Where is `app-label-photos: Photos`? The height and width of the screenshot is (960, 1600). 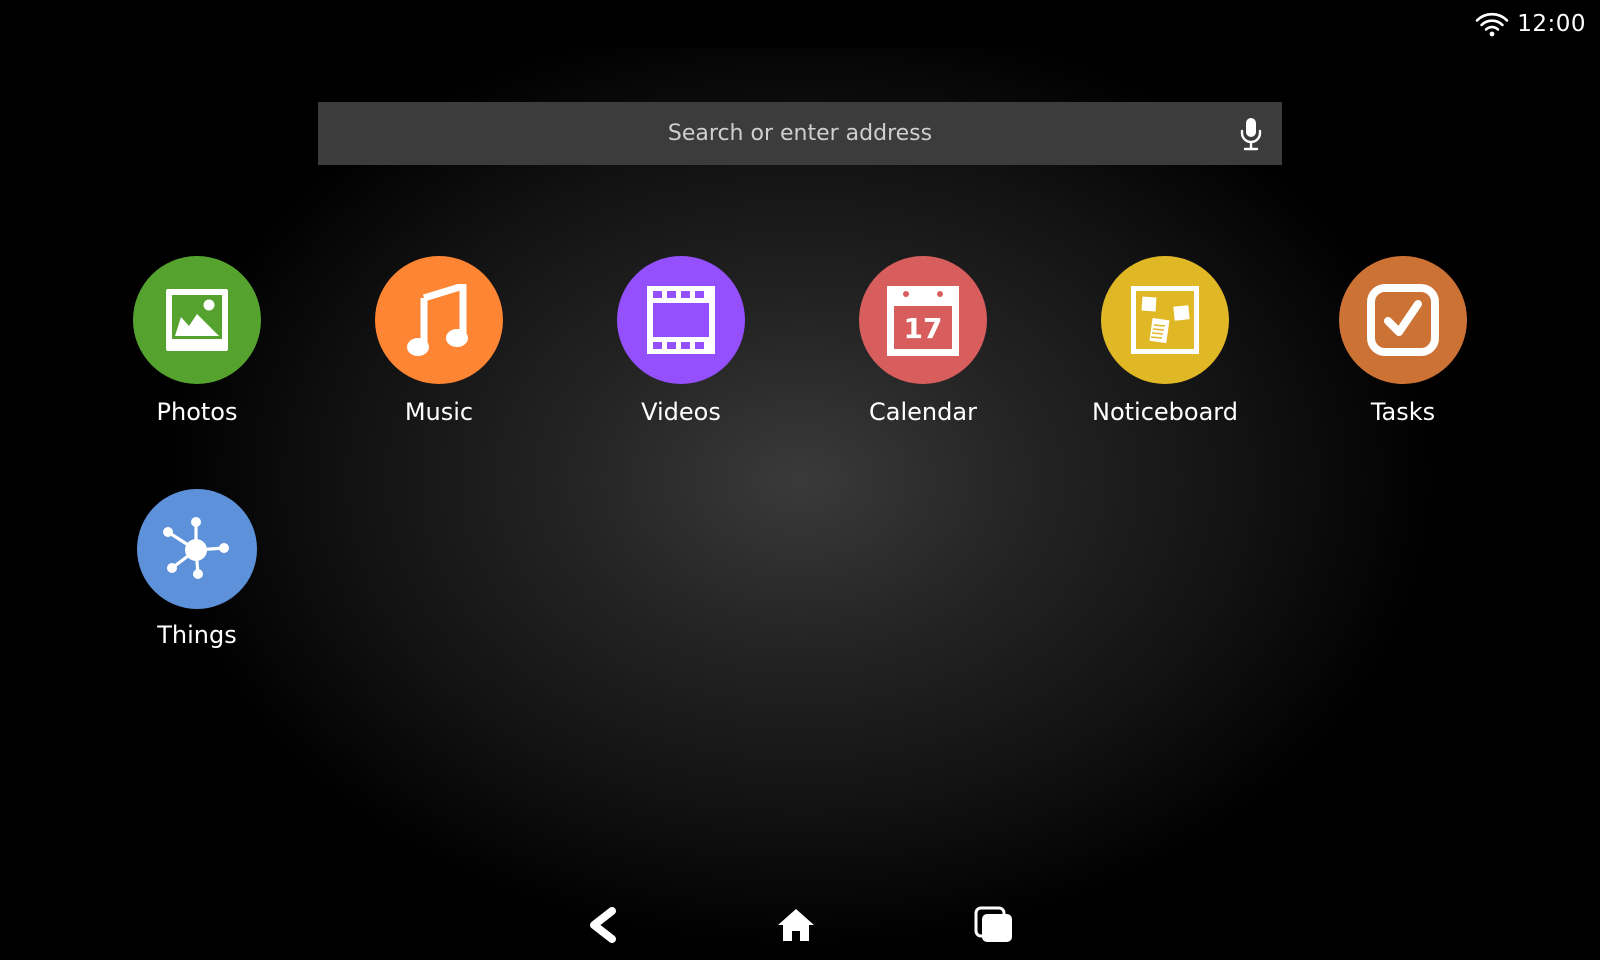
app-label-photos: Photos is located at coordinates (197, 412).